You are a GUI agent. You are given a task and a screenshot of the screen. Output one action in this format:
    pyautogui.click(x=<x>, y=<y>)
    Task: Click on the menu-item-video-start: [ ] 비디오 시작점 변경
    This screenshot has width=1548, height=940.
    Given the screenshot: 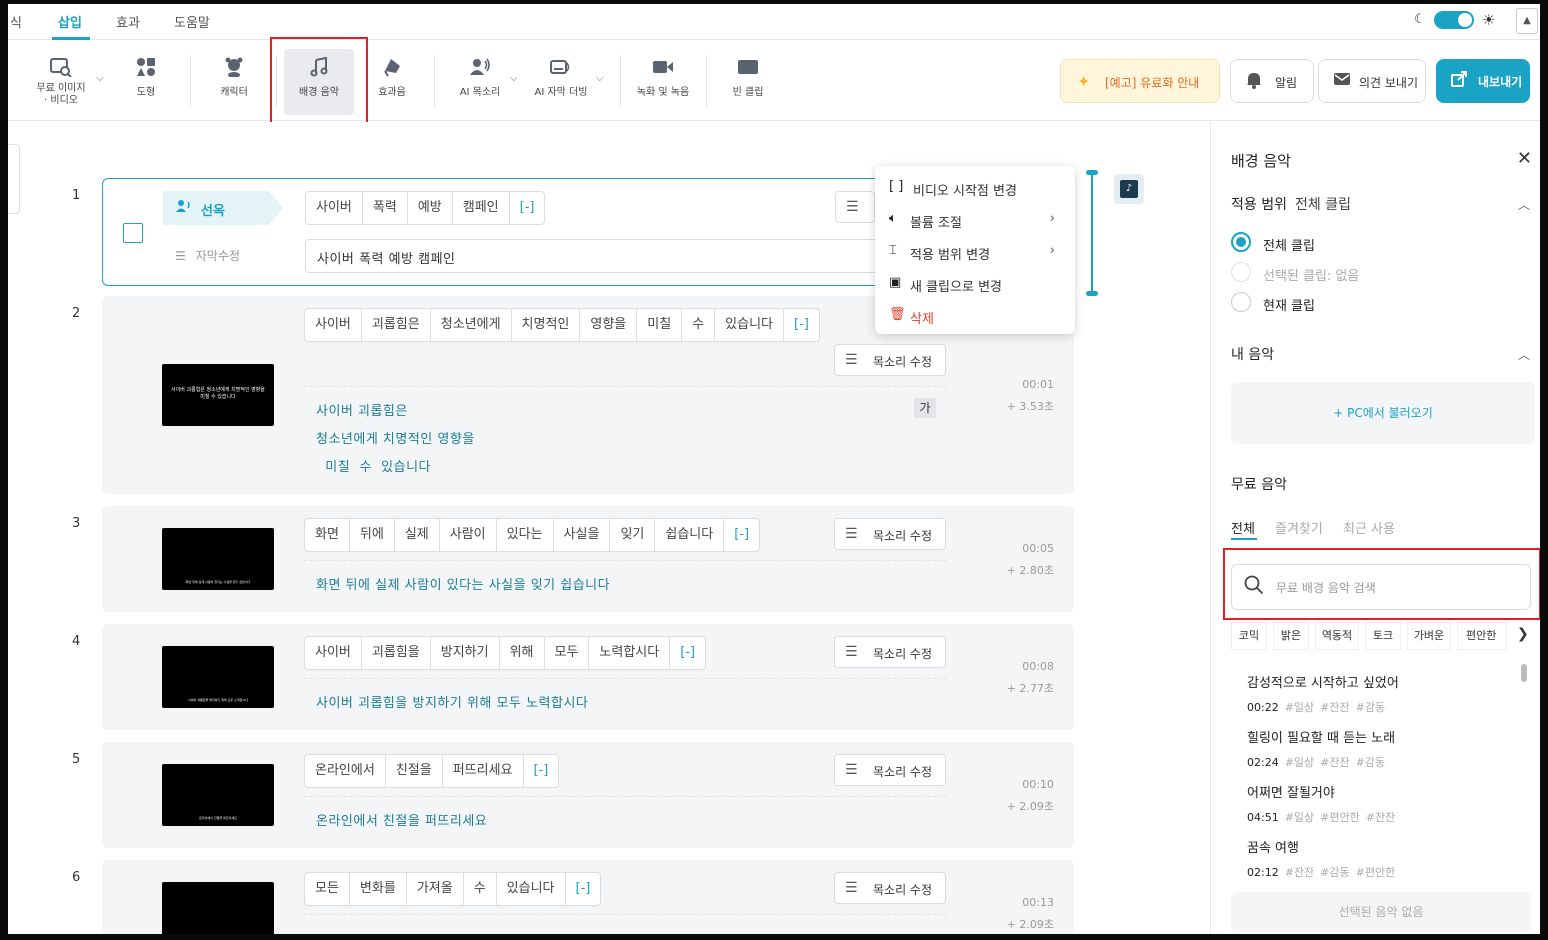 What is the action you would take?
    pyautogui.click(x=977, y=188)
    